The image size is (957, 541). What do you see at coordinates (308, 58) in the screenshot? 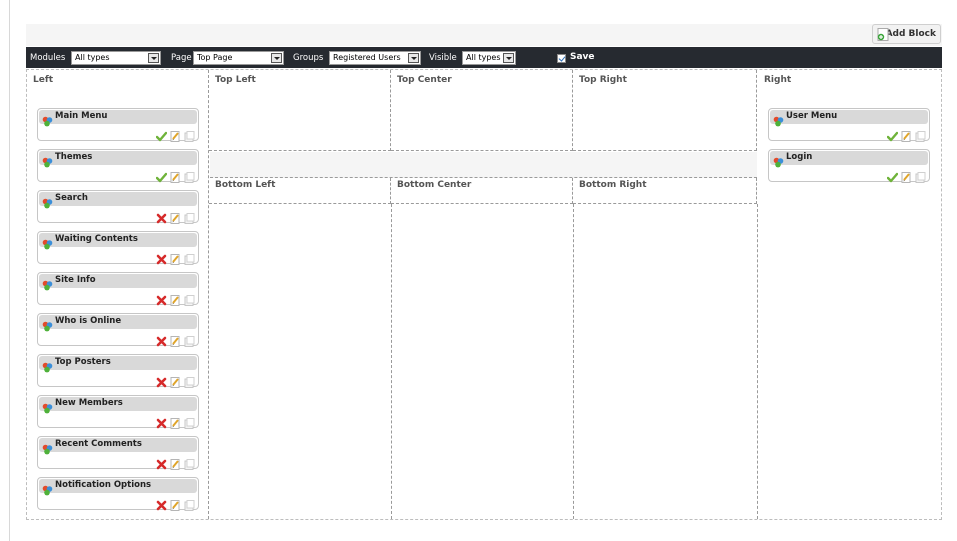
I see `groups-label: Groups` at bounding box center [308, 58].